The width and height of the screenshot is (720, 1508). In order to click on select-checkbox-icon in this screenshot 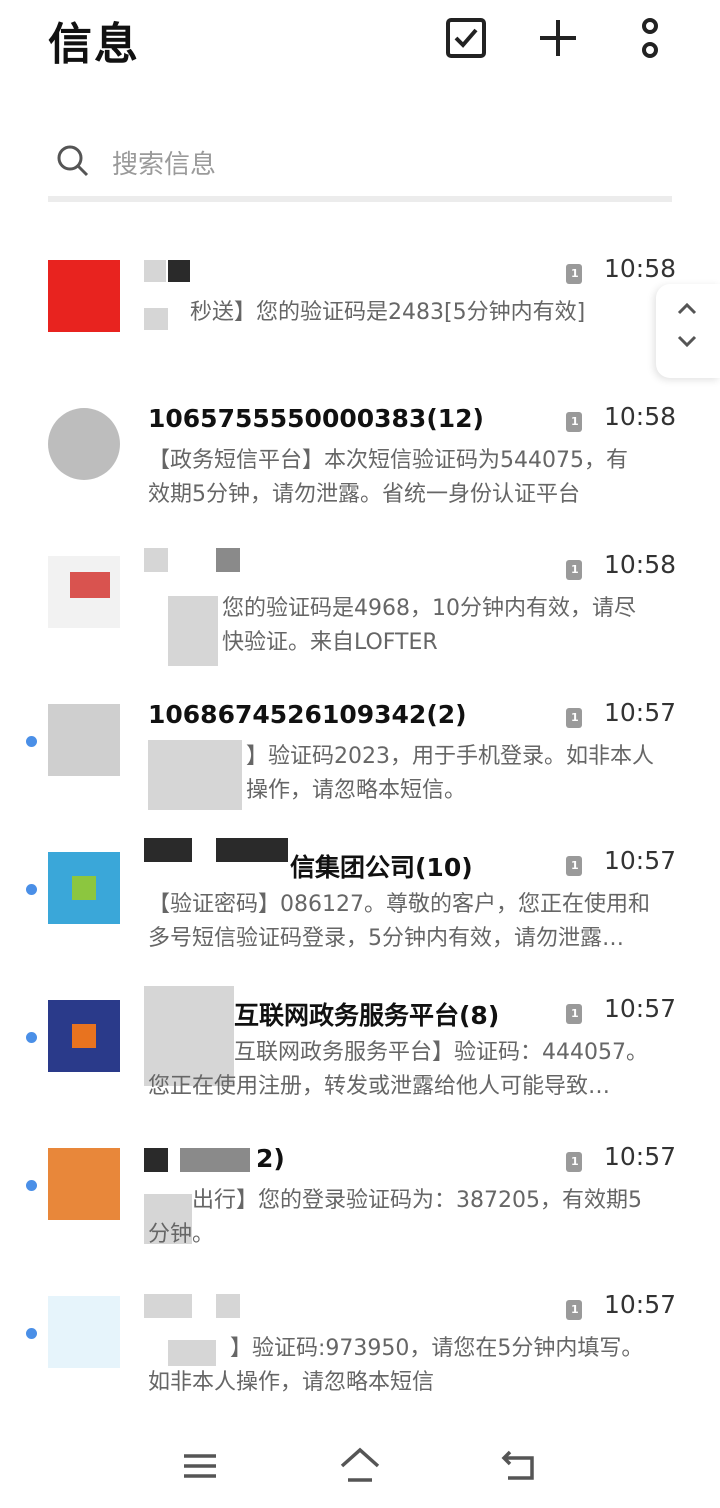, I will do `click(466, 38)`.